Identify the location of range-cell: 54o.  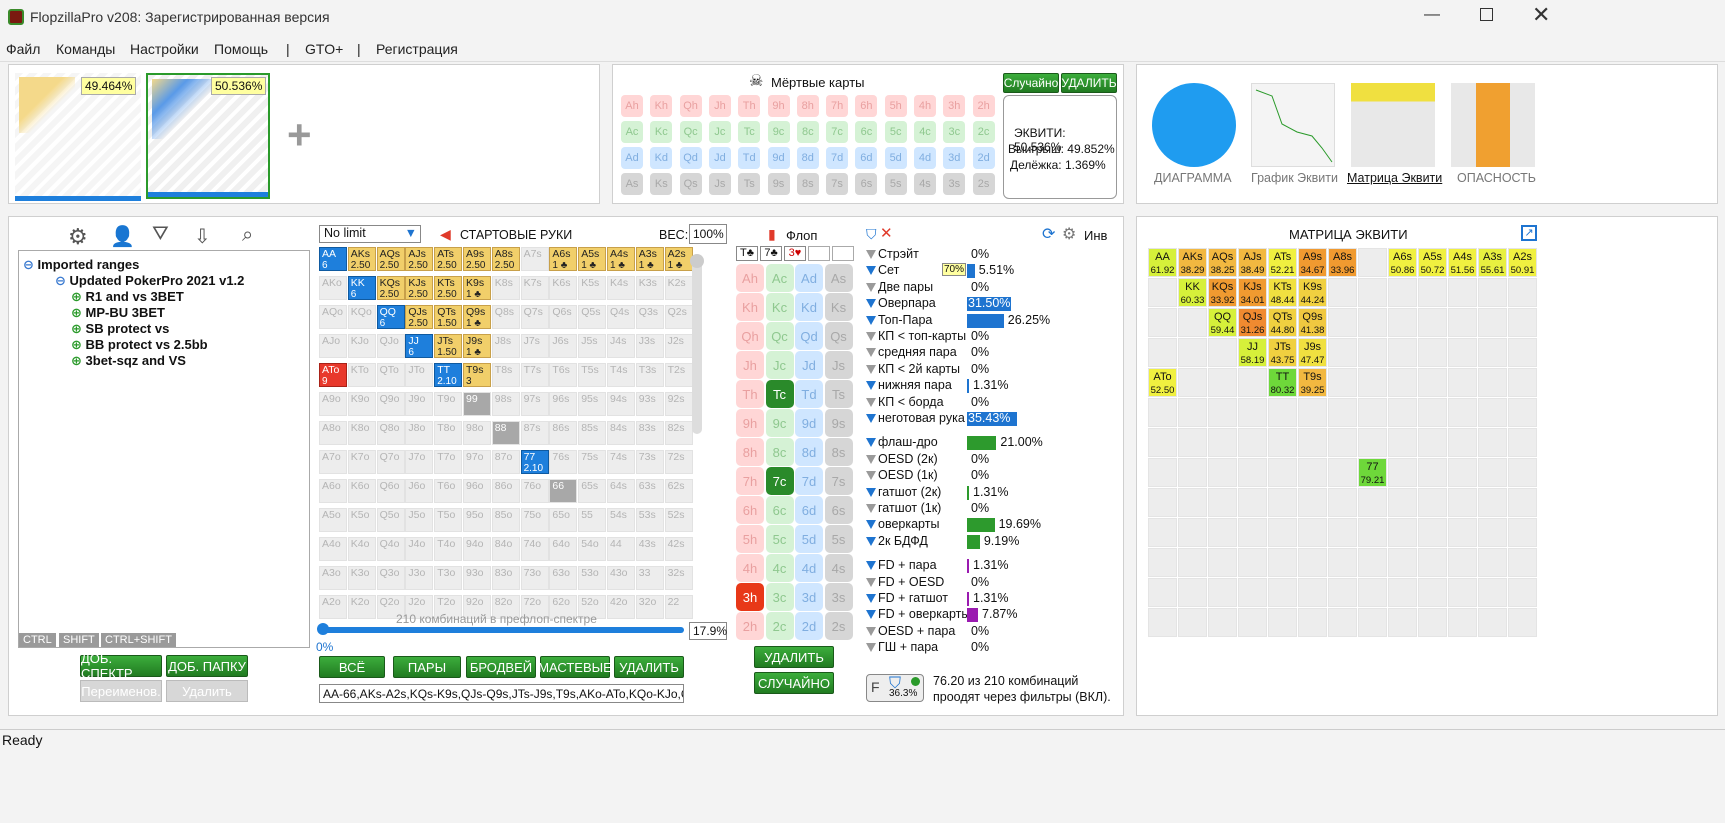
(592, 549).